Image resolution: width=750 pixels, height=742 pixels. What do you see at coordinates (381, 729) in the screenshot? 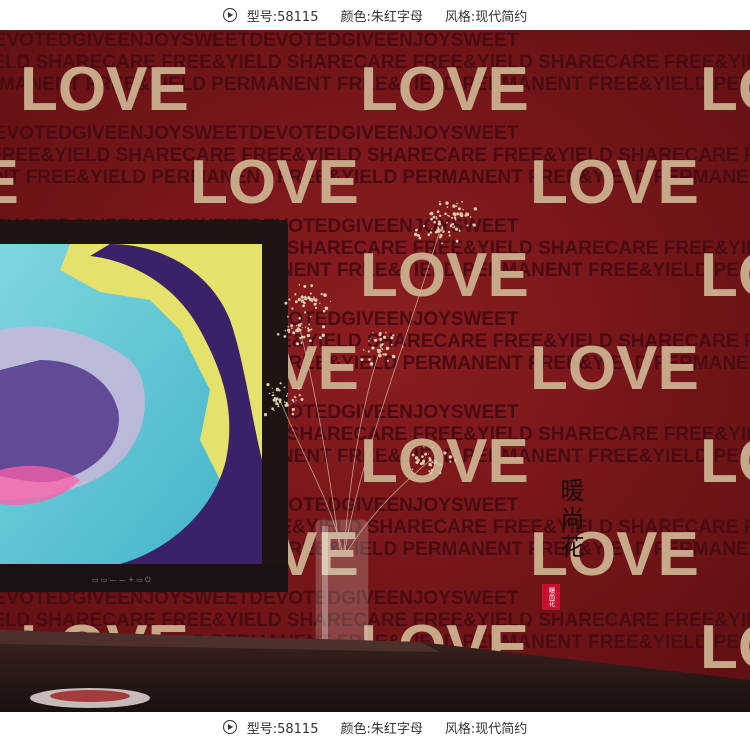
I see `color-label: 颜色:朱红字母` at bounding box center [381, 729].